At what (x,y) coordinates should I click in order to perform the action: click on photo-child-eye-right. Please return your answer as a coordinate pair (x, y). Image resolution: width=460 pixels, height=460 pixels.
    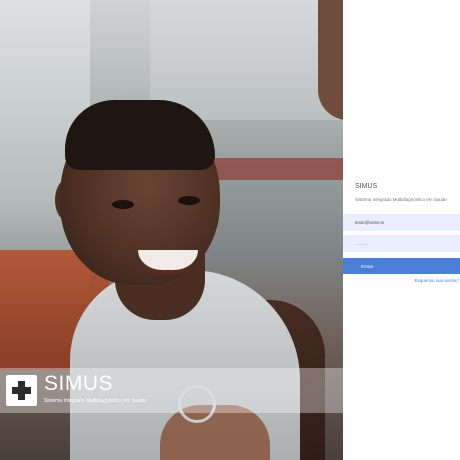
    Looking at the image, I should click on (189, 200).